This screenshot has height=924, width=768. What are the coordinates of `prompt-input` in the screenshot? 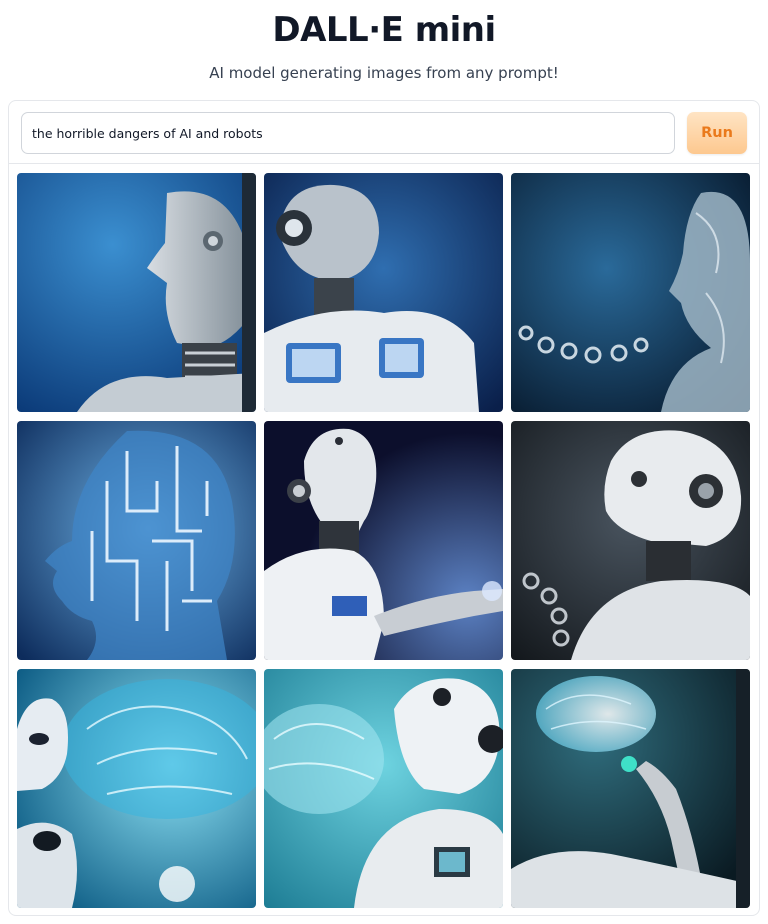 It's located at (348, 133).